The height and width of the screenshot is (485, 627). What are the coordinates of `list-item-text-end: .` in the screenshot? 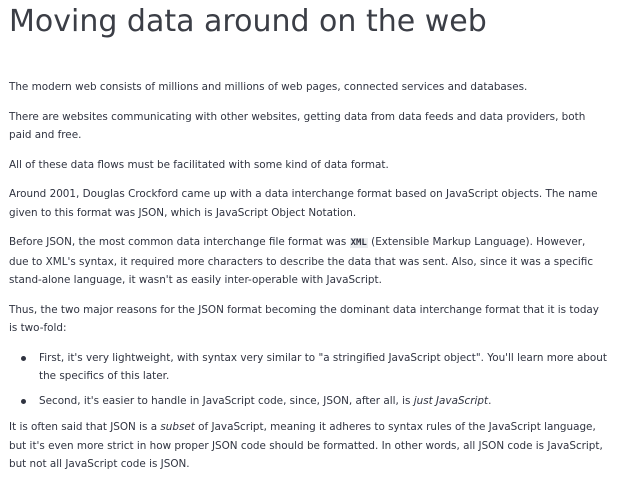 It's located at (490, 400).